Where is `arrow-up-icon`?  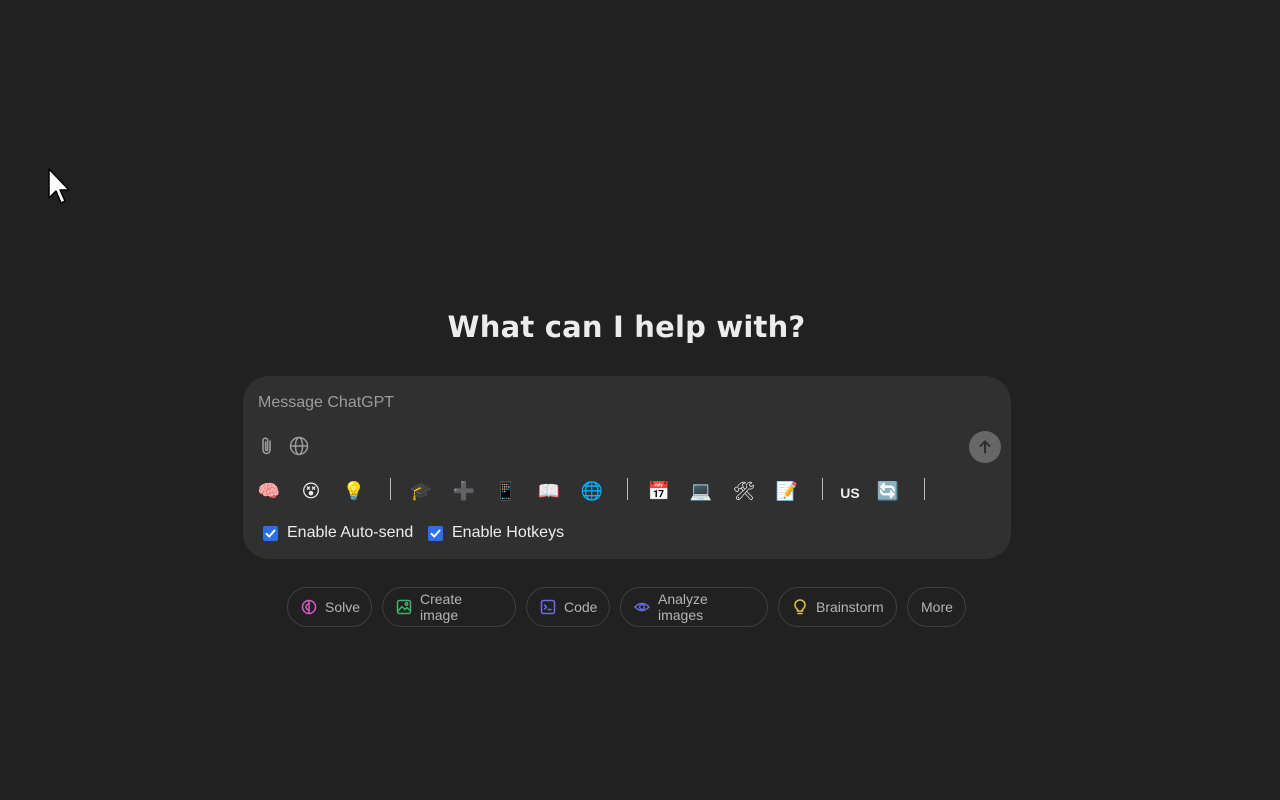
arrow-up-icon is located at coordinates (985, 447).